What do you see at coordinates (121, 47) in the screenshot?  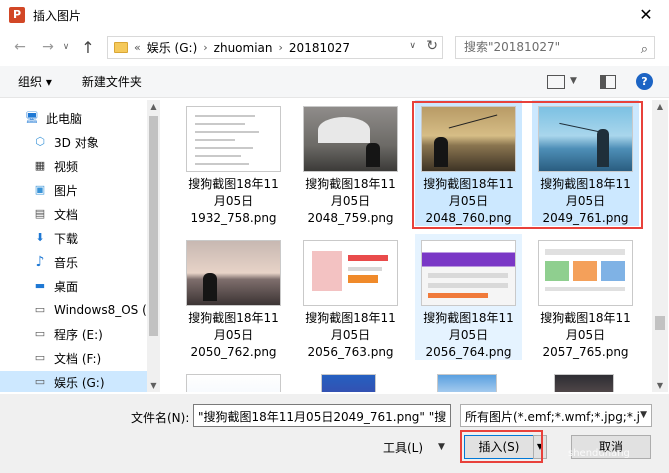 I see `folder-icon` at bounding box center [121, 47].